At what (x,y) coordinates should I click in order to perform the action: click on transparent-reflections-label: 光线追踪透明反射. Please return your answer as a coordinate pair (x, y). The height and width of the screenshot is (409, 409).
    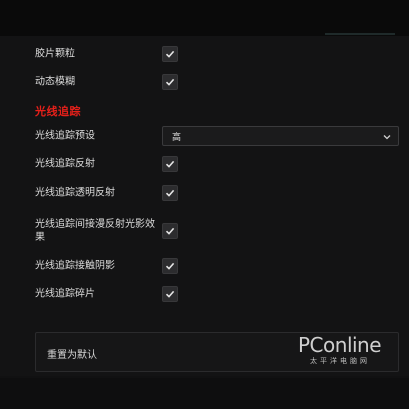
    Looking at the image, I should click on (75, 193).